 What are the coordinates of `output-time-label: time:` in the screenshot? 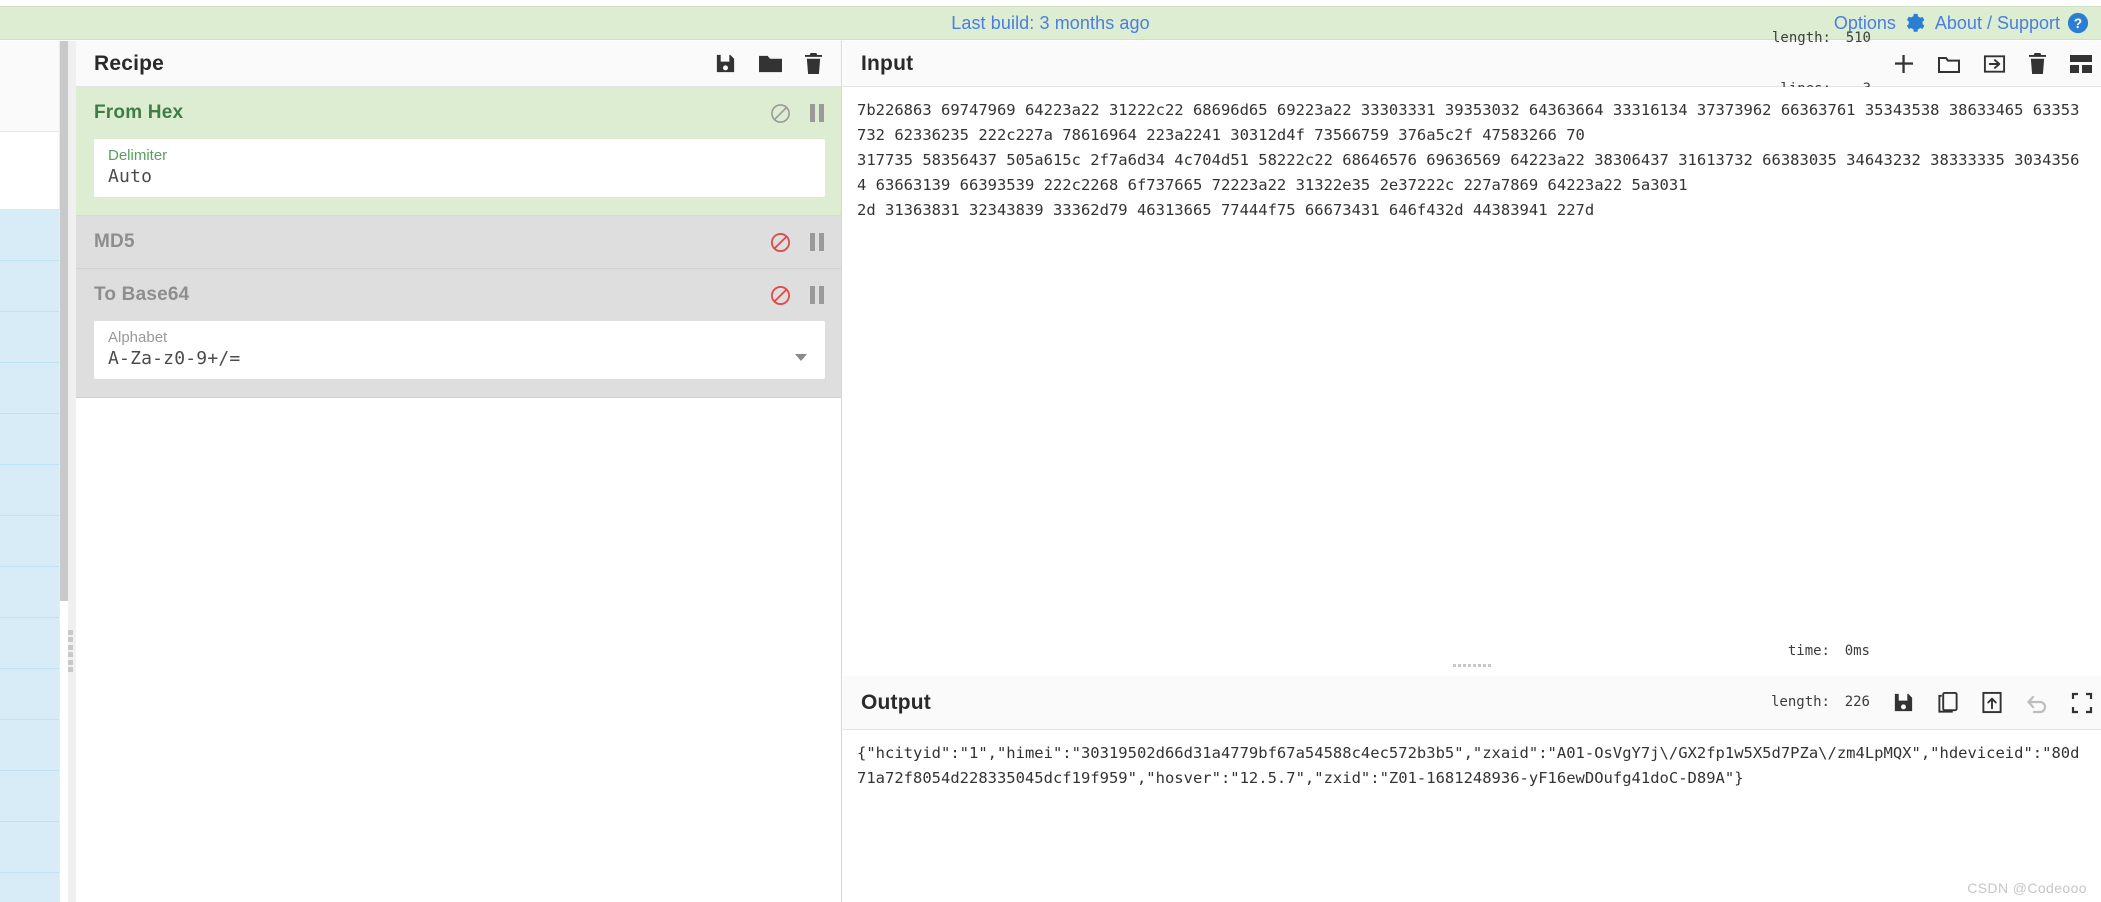 It's located at (1808, 651).